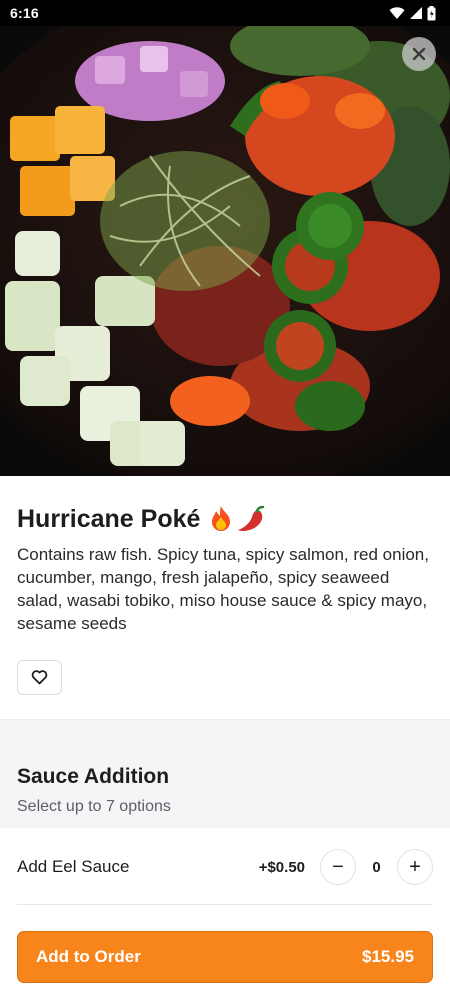 The image size is (450, 1000). I want to click on modifier-section-header: Sauce Addition Select up to 7 options, so click(225, 774).